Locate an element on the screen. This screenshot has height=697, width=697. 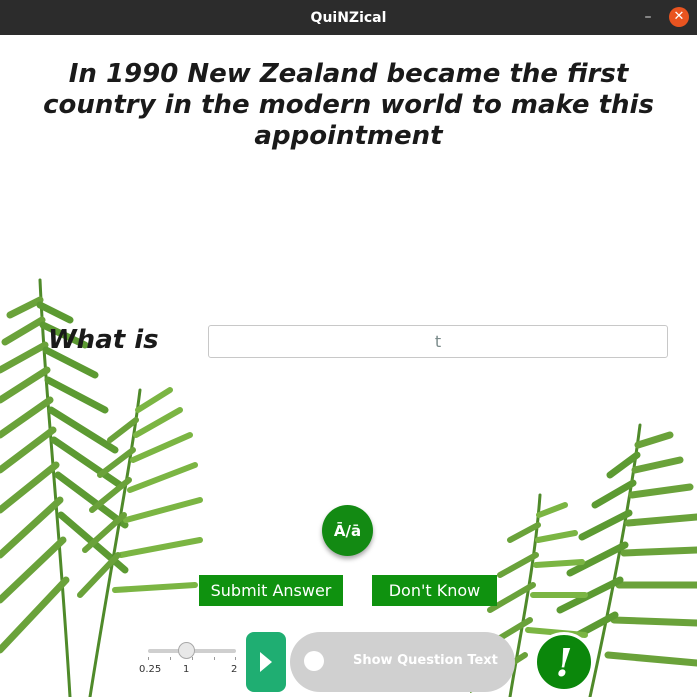
speed-slider: 0.25 1 2 is located at coordinates (189, 658).